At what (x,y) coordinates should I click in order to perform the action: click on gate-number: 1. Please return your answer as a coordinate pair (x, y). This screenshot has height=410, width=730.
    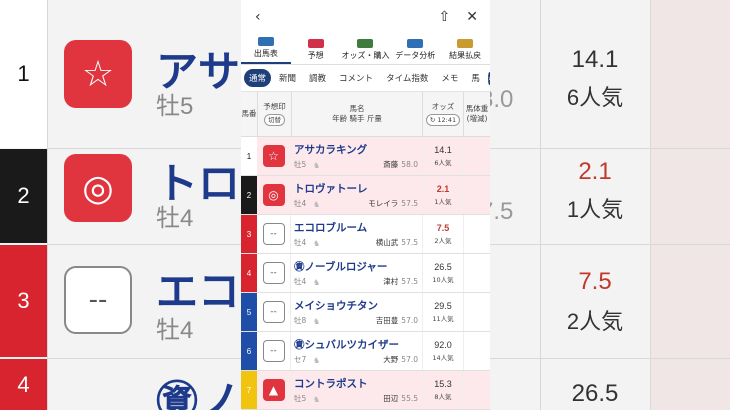
    Looking at the image, I should click on (249, 156).